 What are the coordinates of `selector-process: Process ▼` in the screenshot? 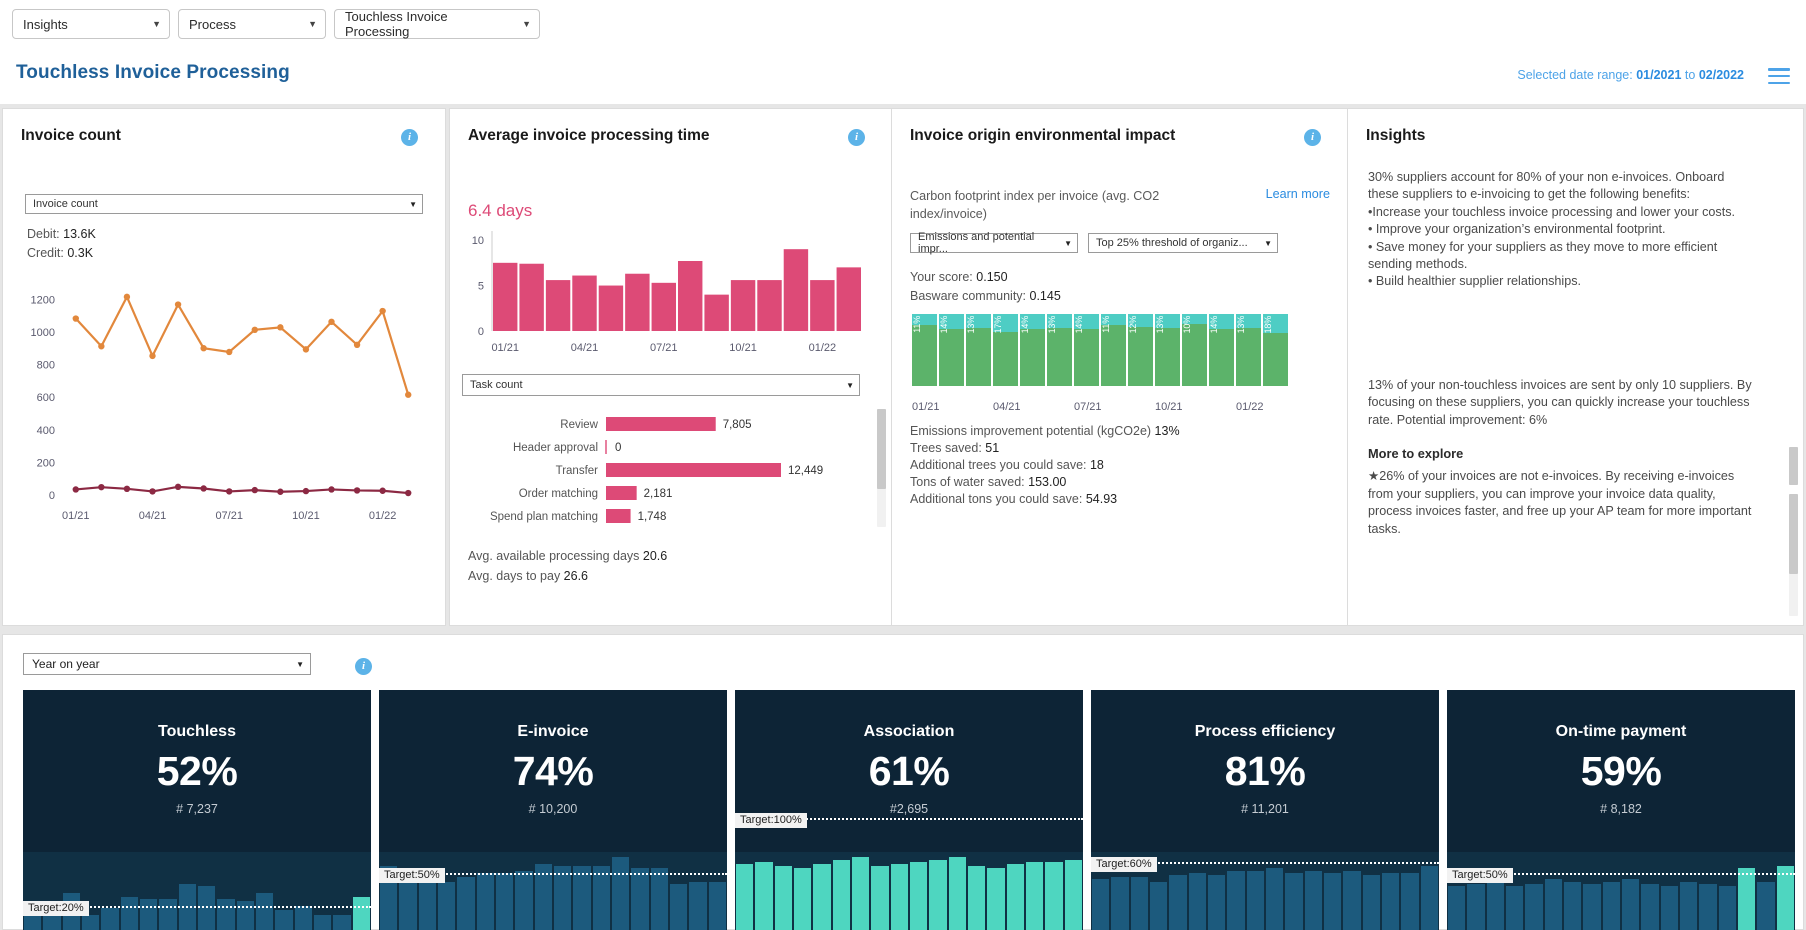 It's located at (252, 24).